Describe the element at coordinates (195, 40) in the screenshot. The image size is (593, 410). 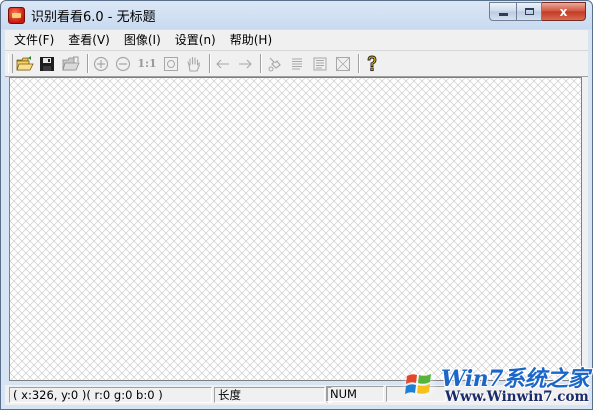
I see `menu-settings: 设置(n)` at that location.